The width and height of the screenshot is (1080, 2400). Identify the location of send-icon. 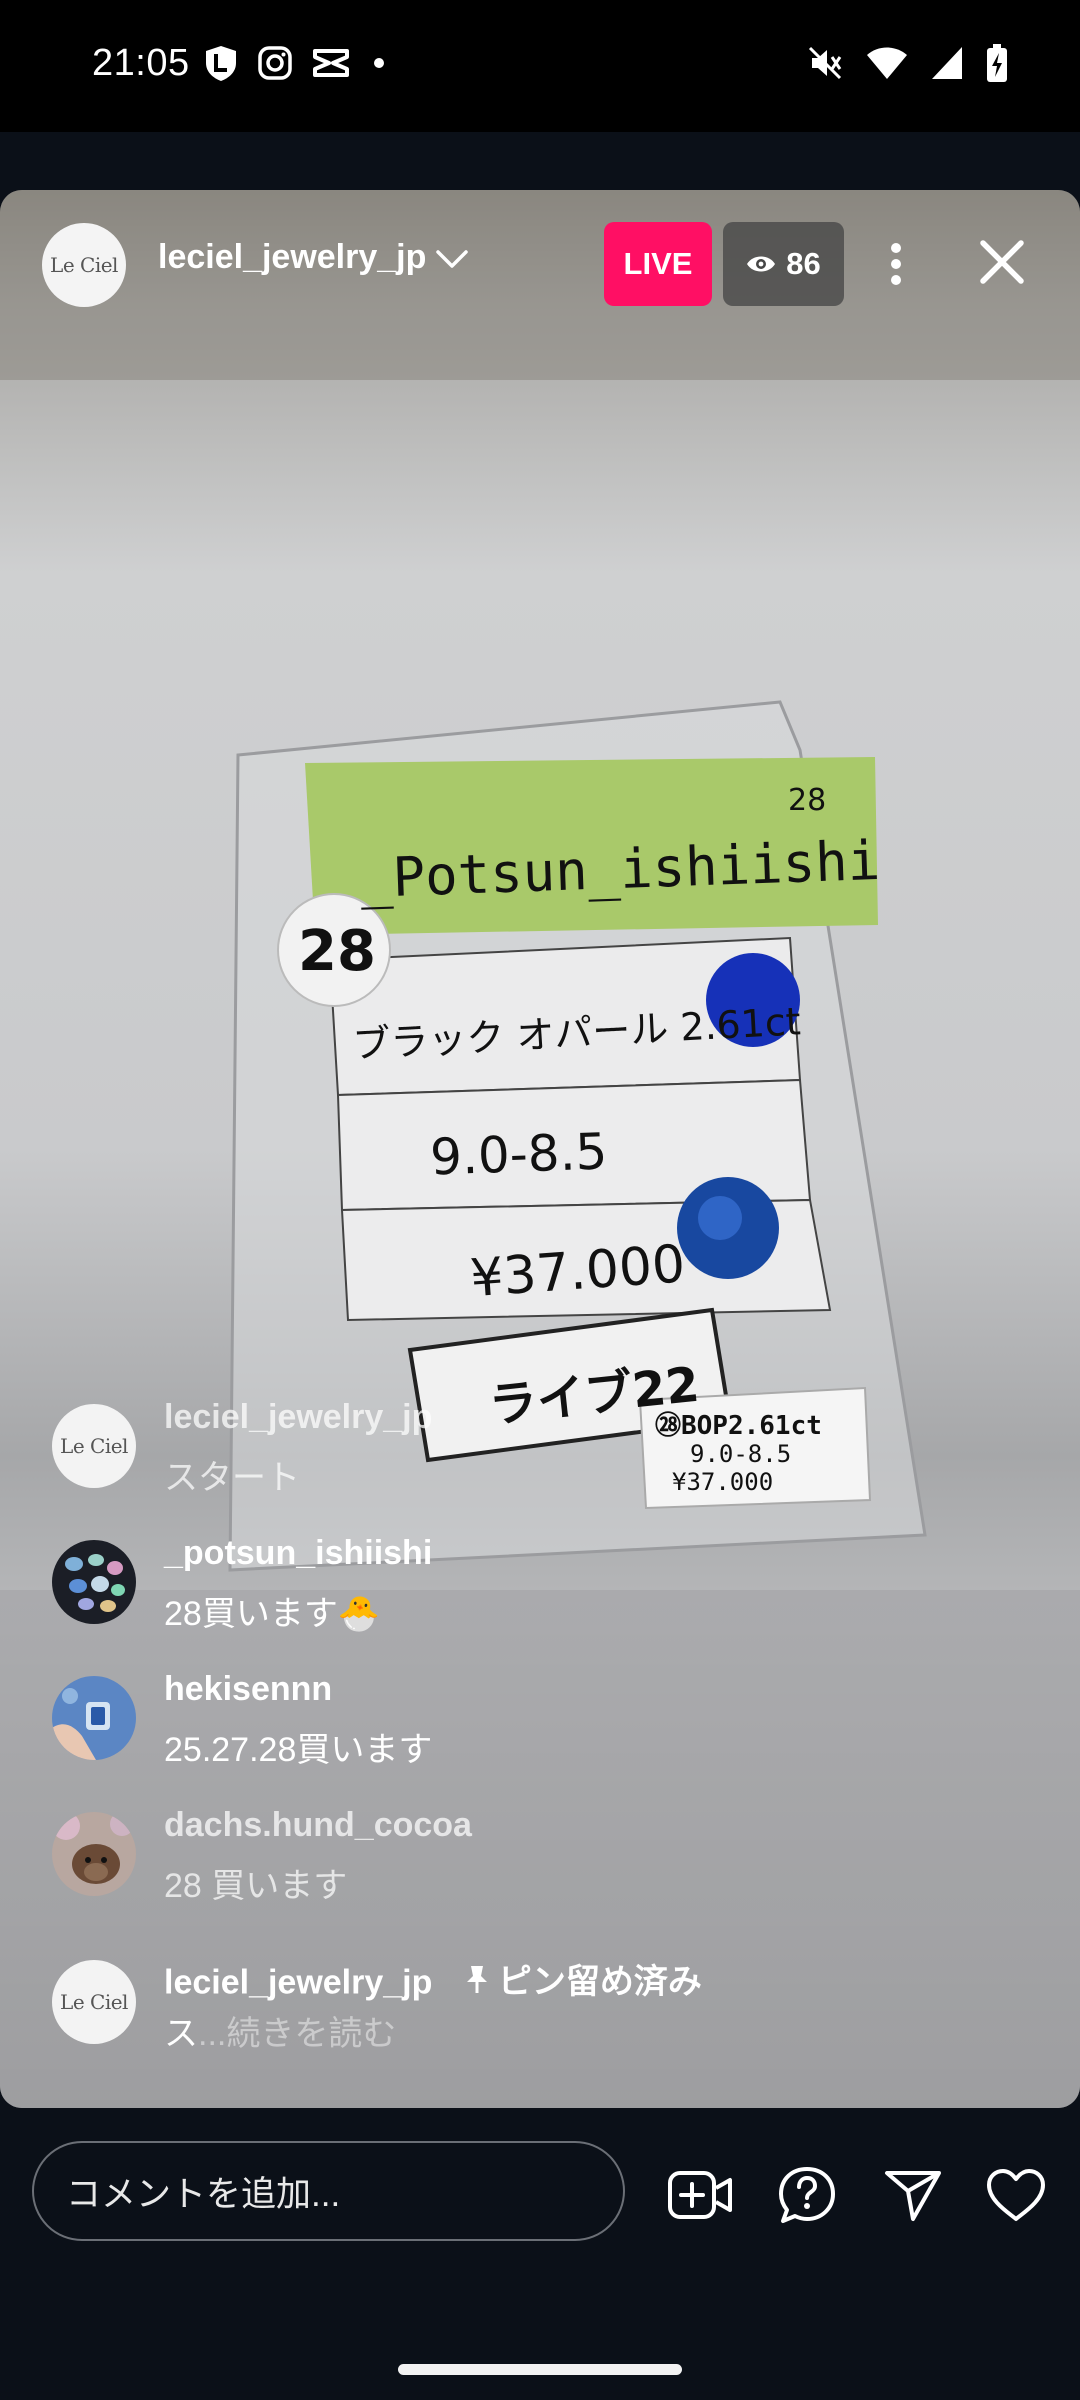
(913, 2196).